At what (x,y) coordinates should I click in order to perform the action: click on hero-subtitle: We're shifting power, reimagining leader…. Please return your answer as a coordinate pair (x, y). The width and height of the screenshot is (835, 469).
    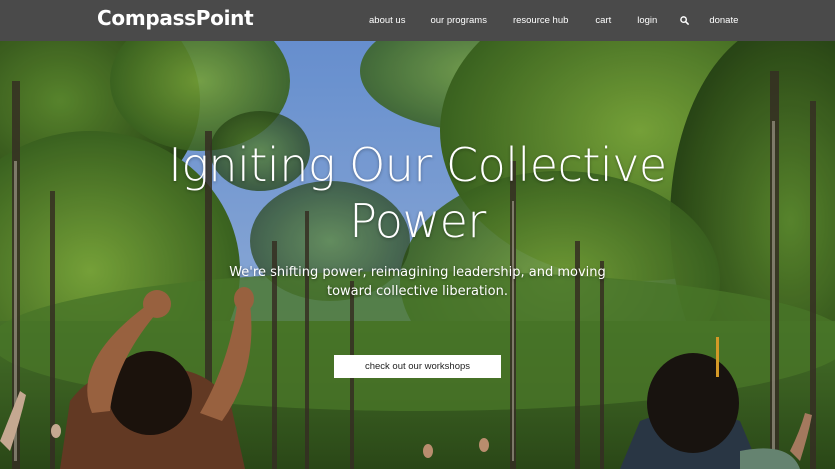
    Looking at the image, I should click on (417, 282).